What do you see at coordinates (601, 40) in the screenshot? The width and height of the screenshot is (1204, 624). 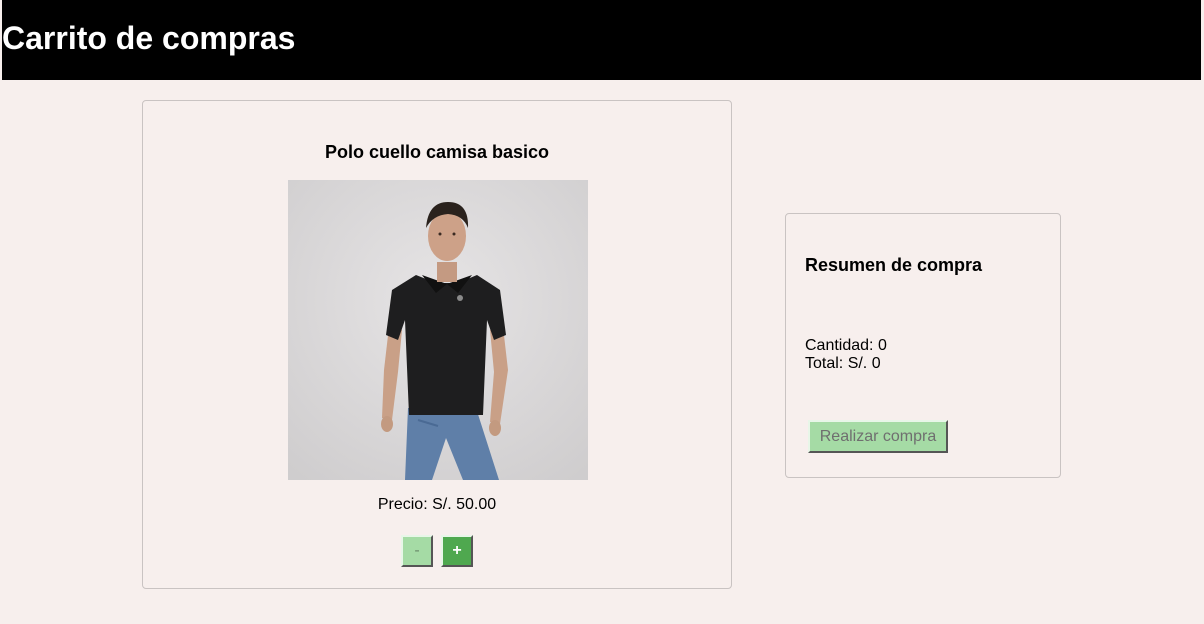 I see `top-bar: Carrito de compras` at bounding box center [601, 40].